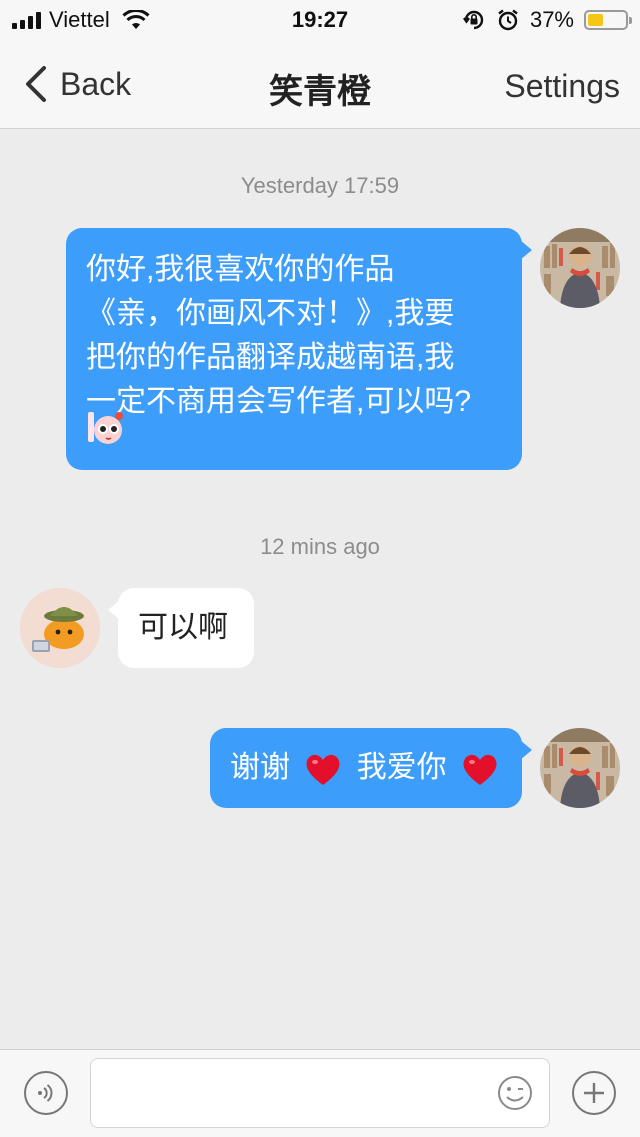  I want to click on message-line: 把你的作品翻译成越南语,我, so click(270, 357).